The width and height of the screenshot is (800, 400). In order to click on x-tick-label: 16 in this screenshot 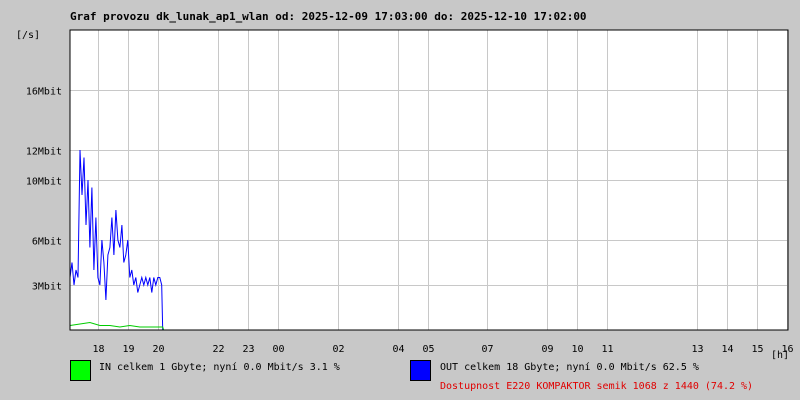, I will do `click(787, 349)`.